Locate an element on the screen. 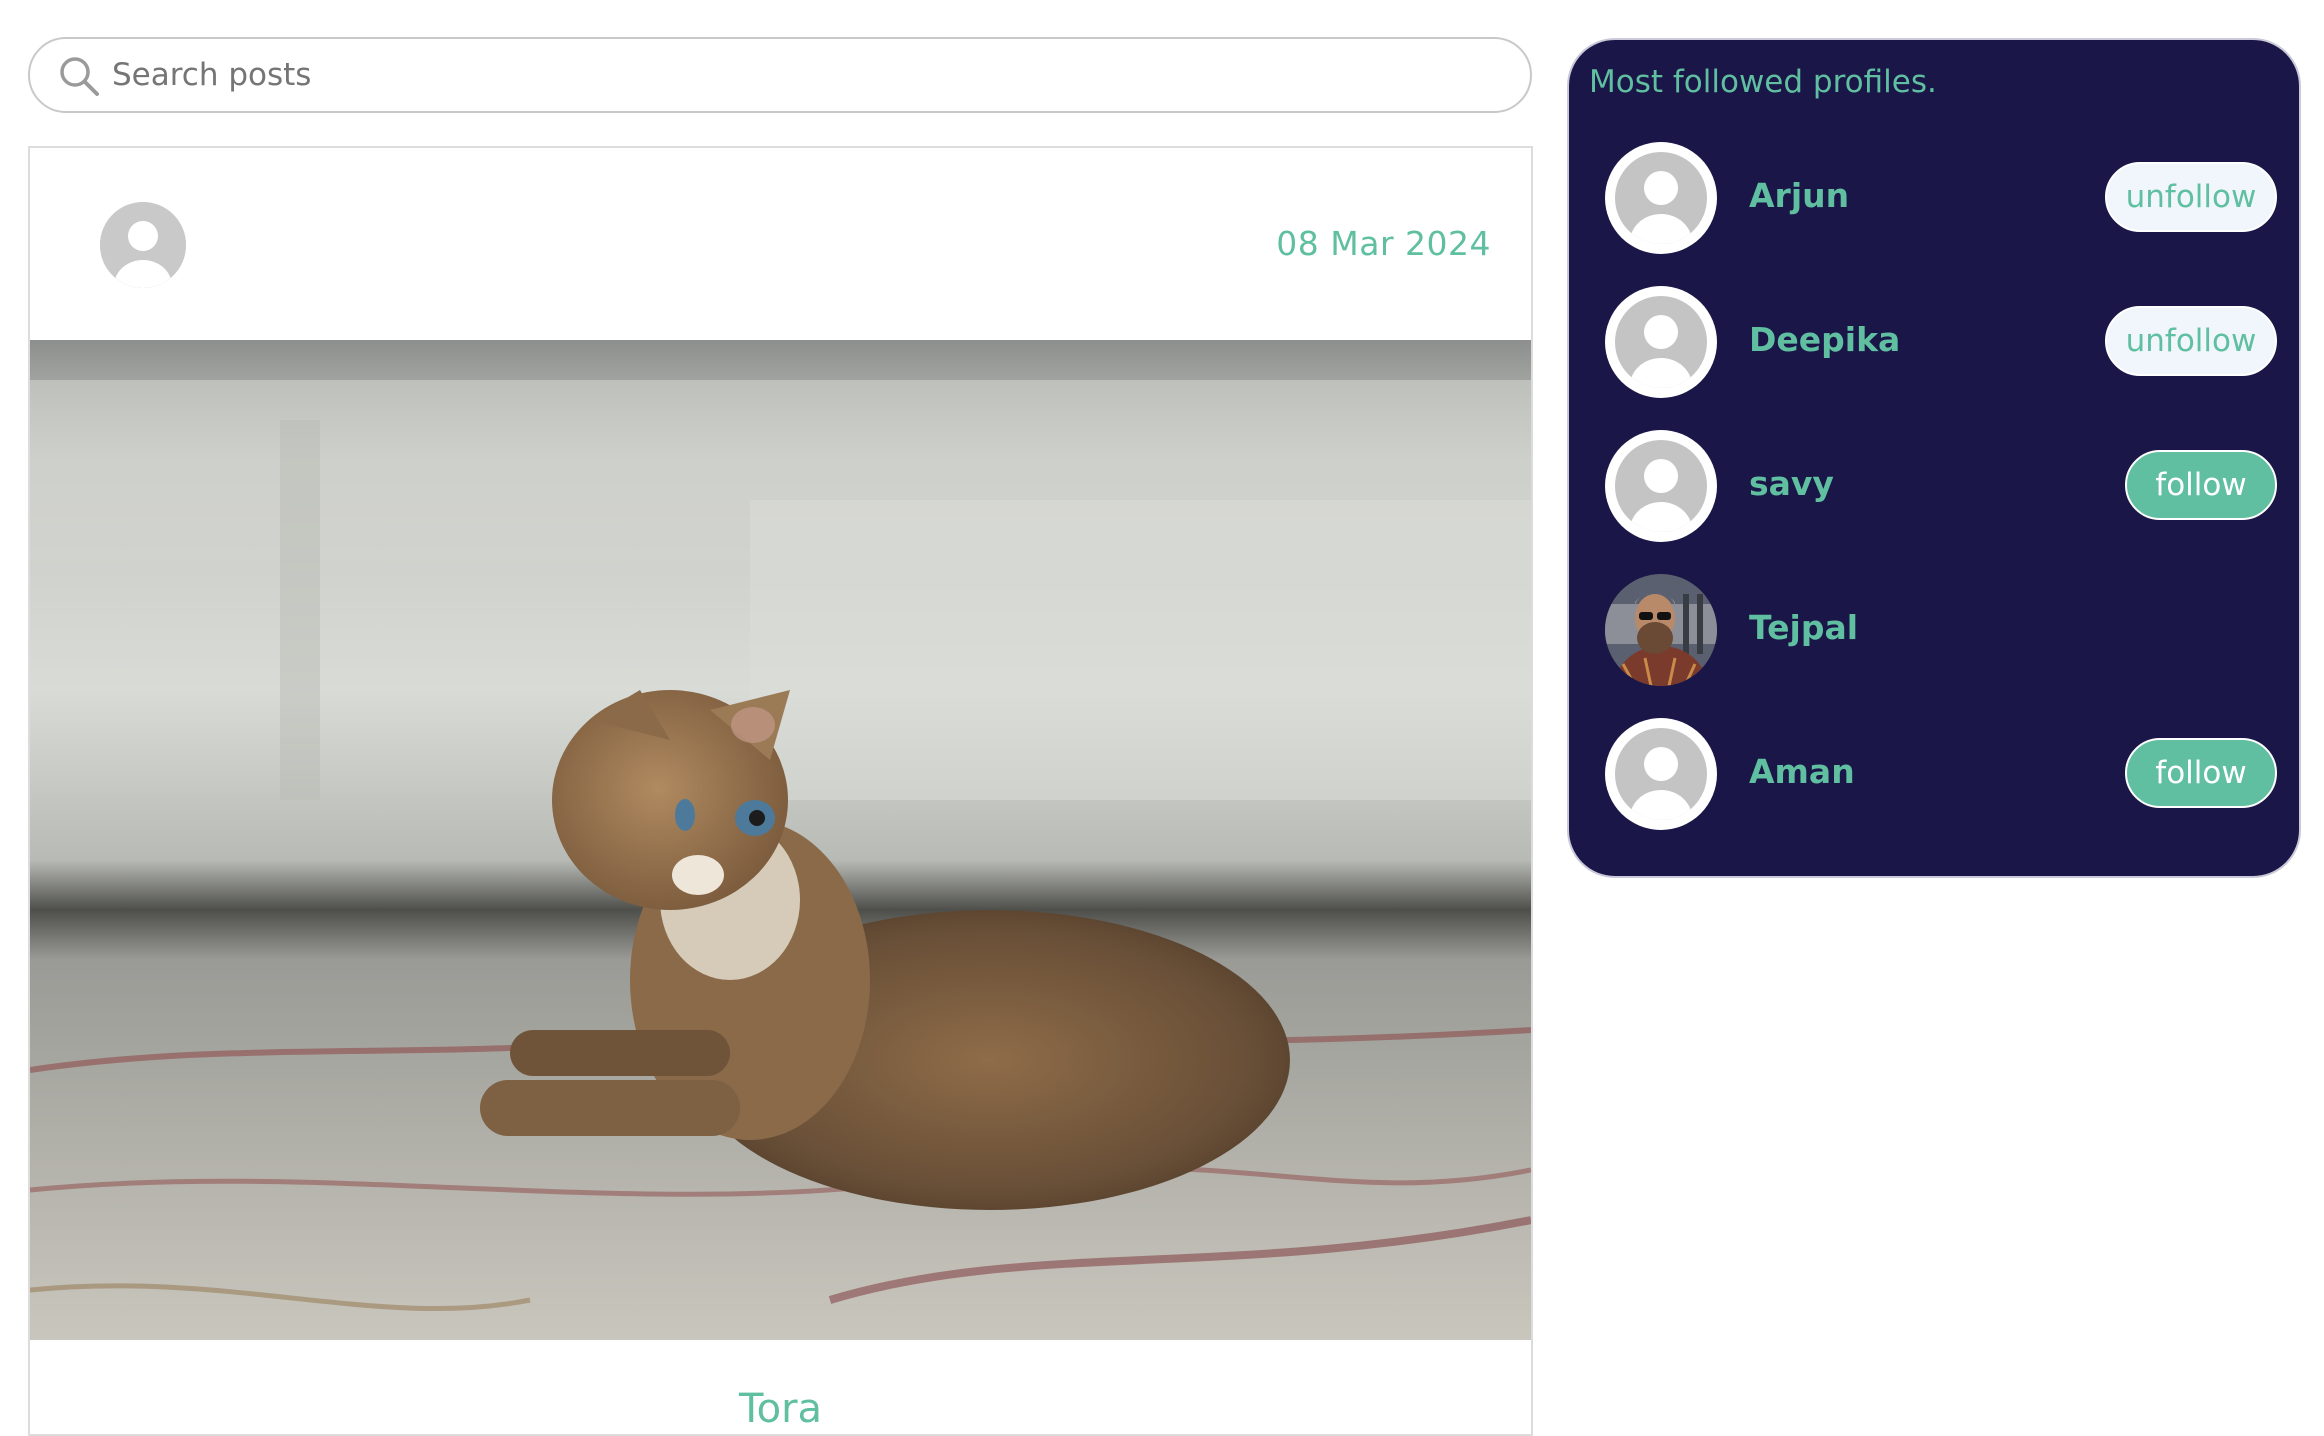 The width and height of the screenshot is (2324, 1436). profile-photo is located at coordinates (1661, 630).